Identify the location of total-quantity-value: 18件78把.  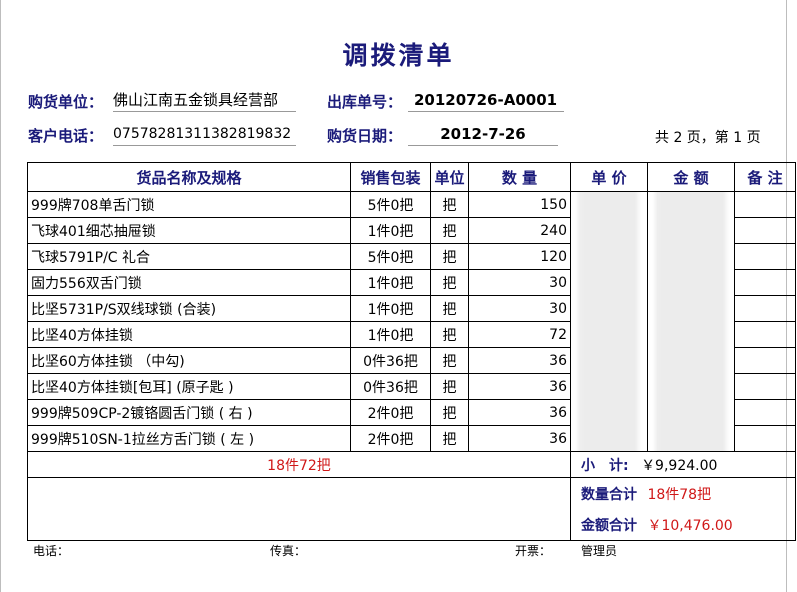
(679, 494).